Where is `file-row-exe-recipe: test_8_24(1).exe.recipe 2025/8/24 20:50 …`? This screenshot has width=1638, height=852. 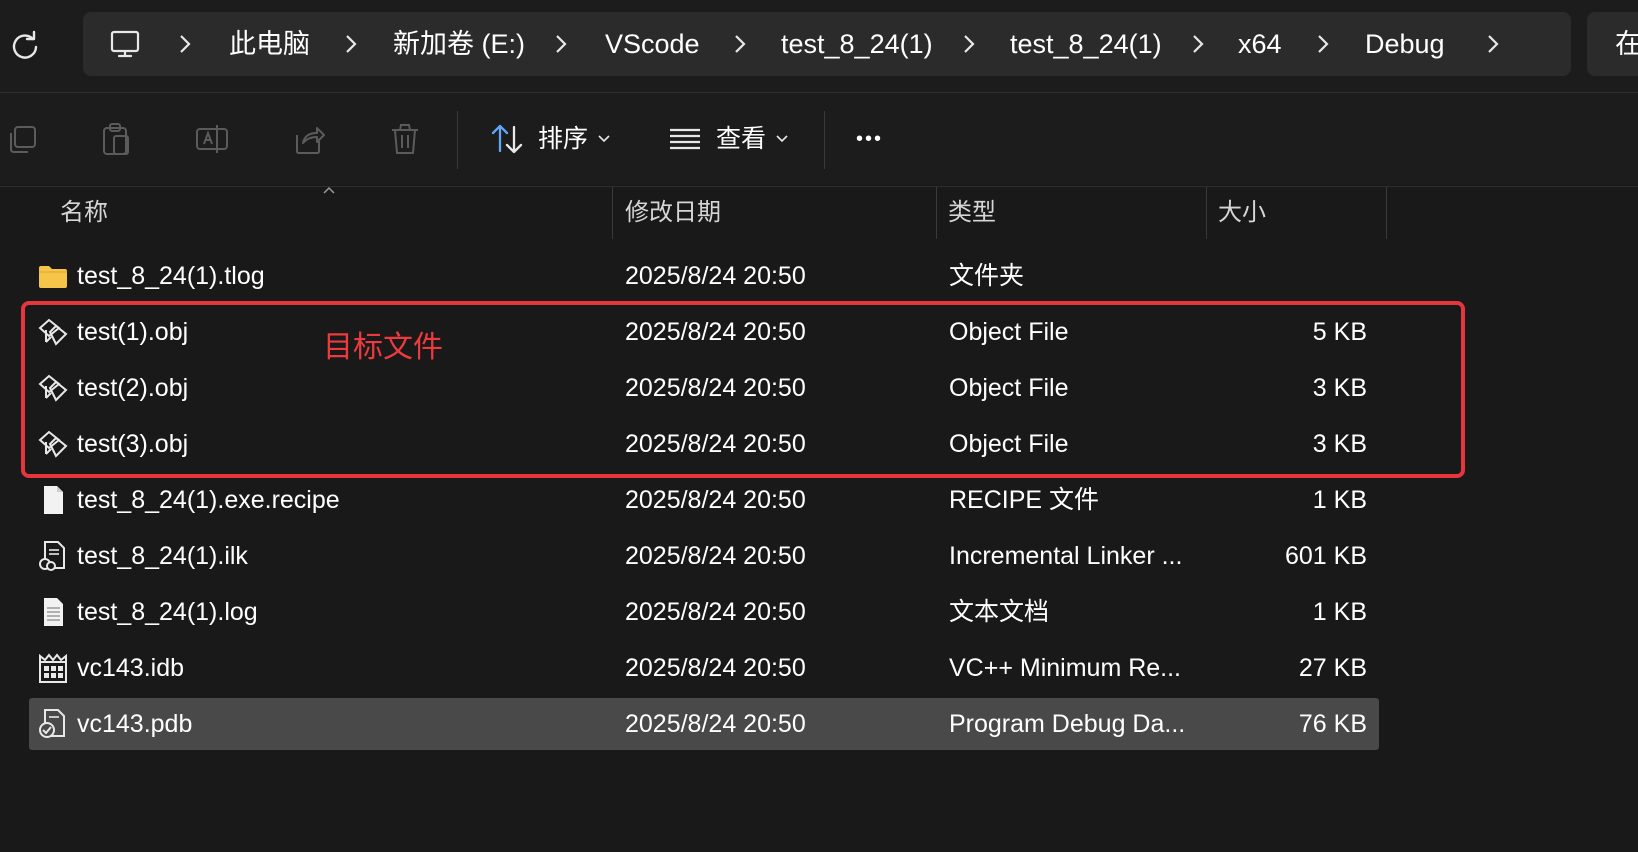
file-row-exe-recipe: test_8_24(1).exe.recipe 2025/8/24 20:50 … is located at coordinates (704, 500).